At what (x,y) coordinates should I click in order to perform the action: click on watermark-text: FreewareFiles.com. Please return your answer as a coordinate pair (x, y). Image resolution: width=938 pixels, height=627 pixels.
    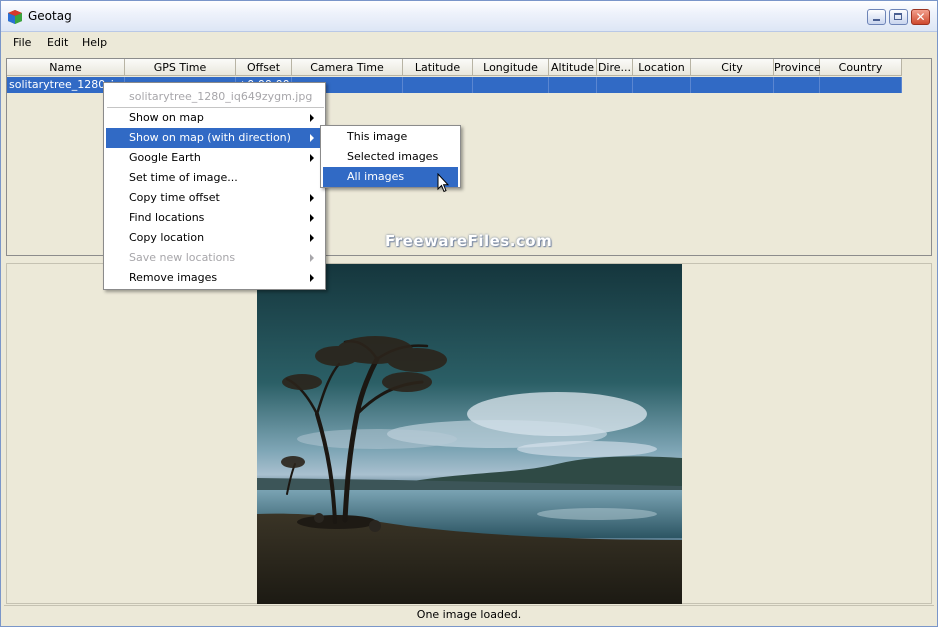
    Looking at the image, I should click on (469, 241).